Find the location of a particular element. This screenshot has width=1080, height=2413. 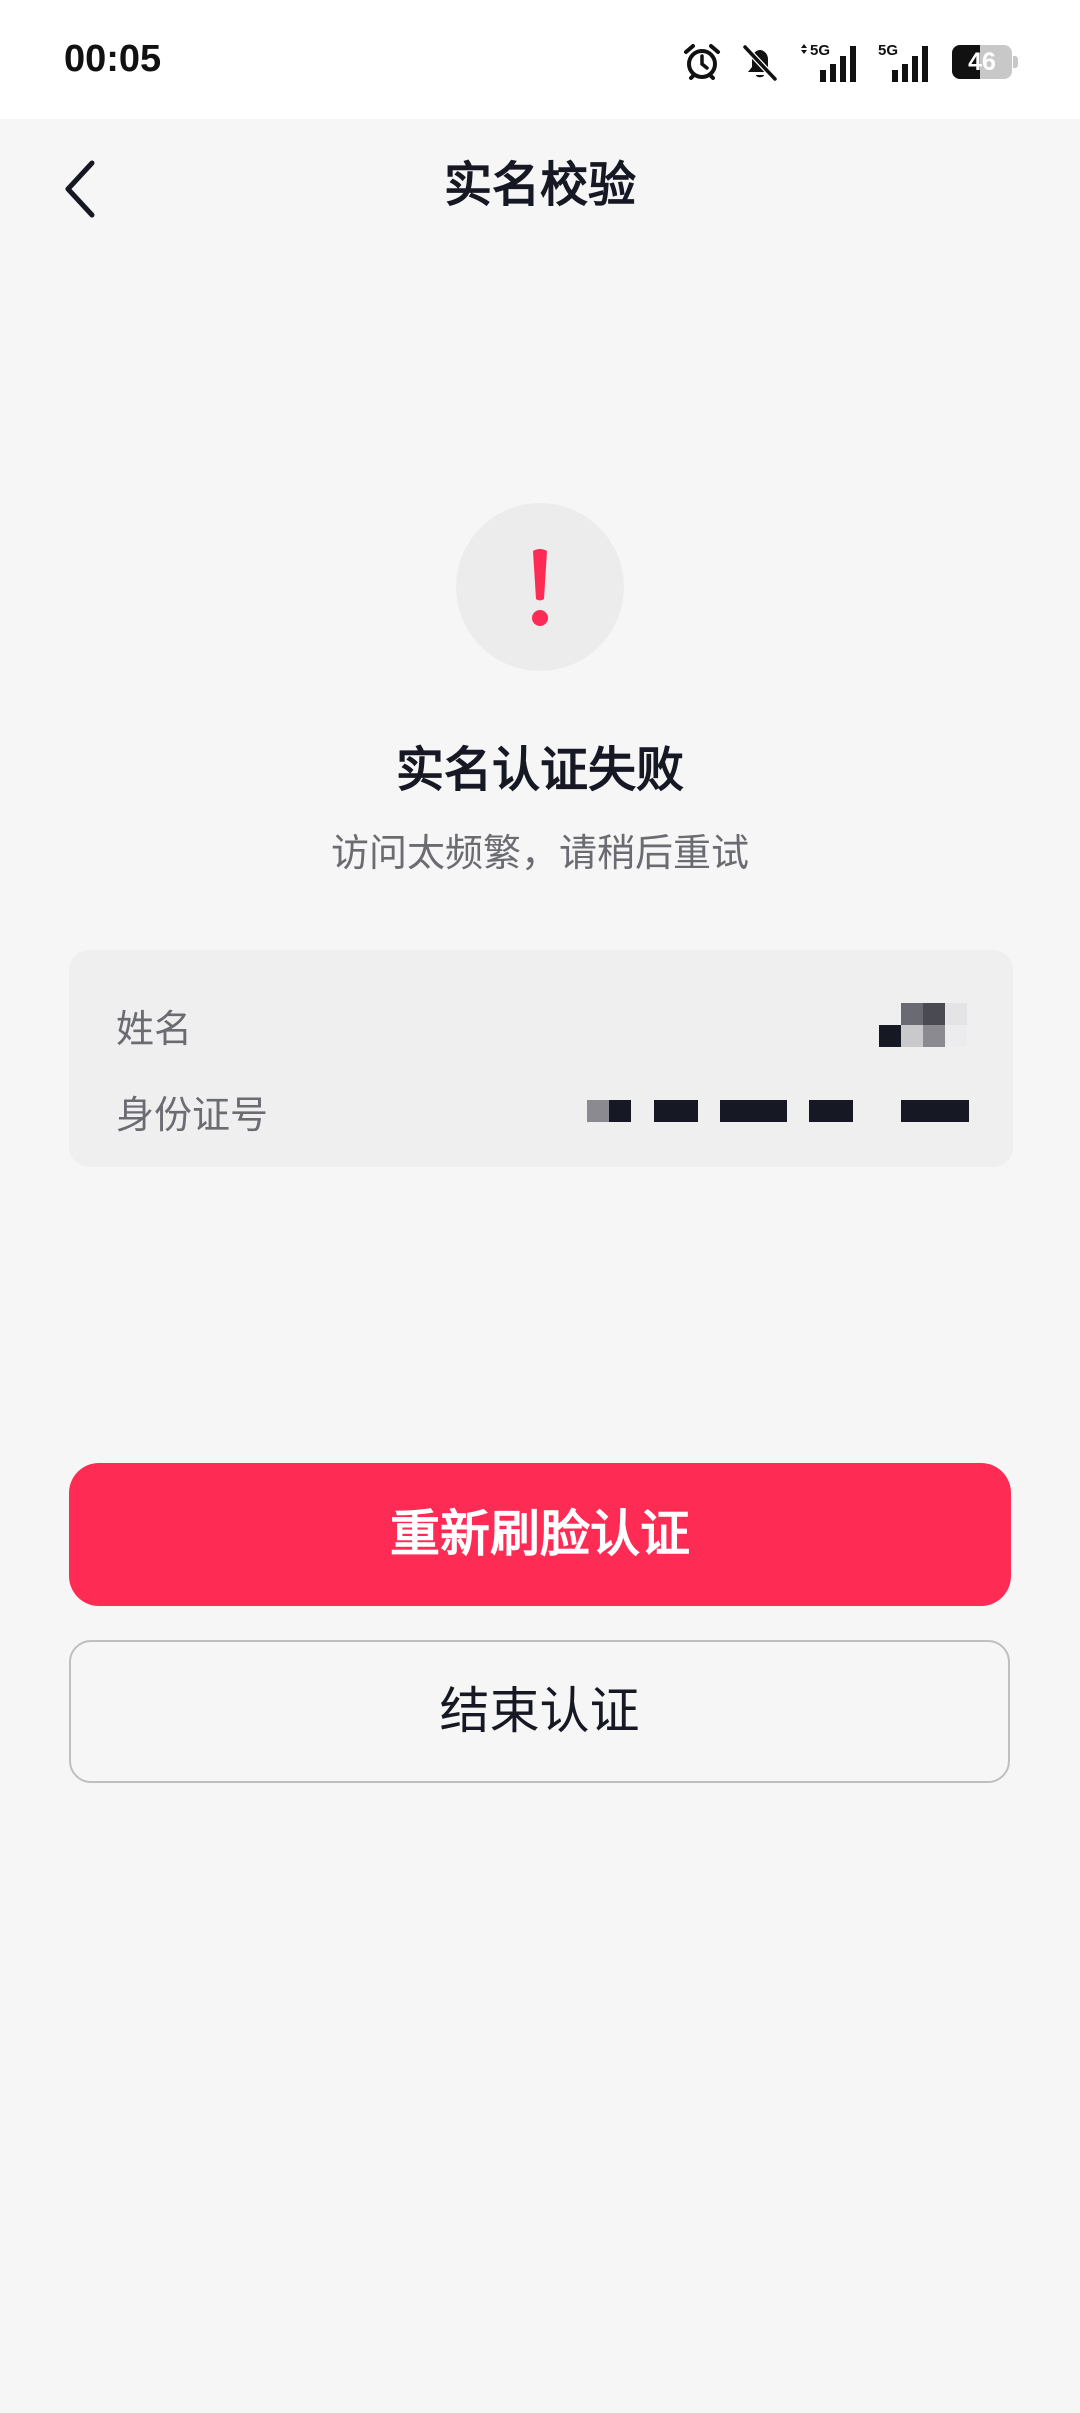

result-subtitle: 访问太频繁，请稍后重试 is located at coordinates (539, 853).